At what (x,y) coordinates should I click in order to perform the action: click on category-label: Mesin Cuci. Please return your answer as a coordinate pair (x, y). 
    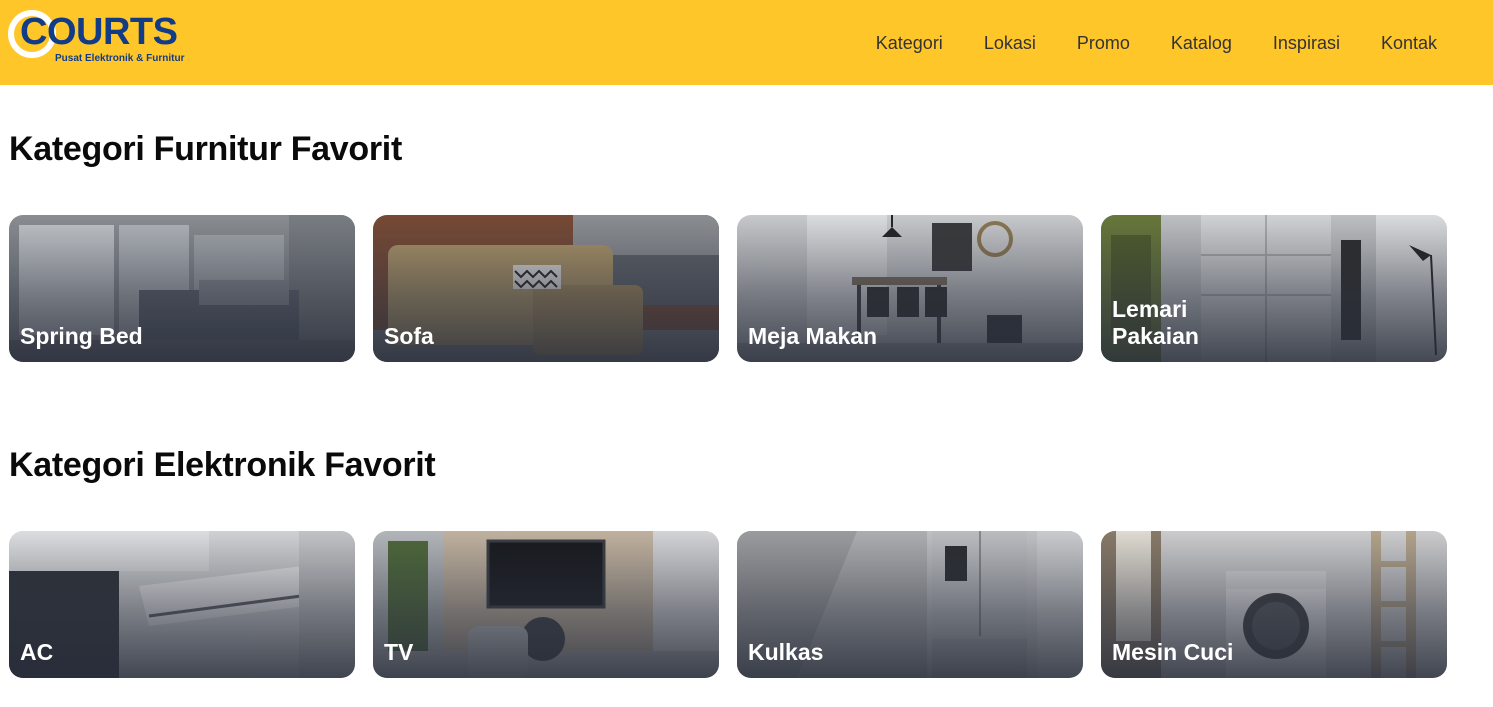
    Looking at the image, I should click on (1173, 652).